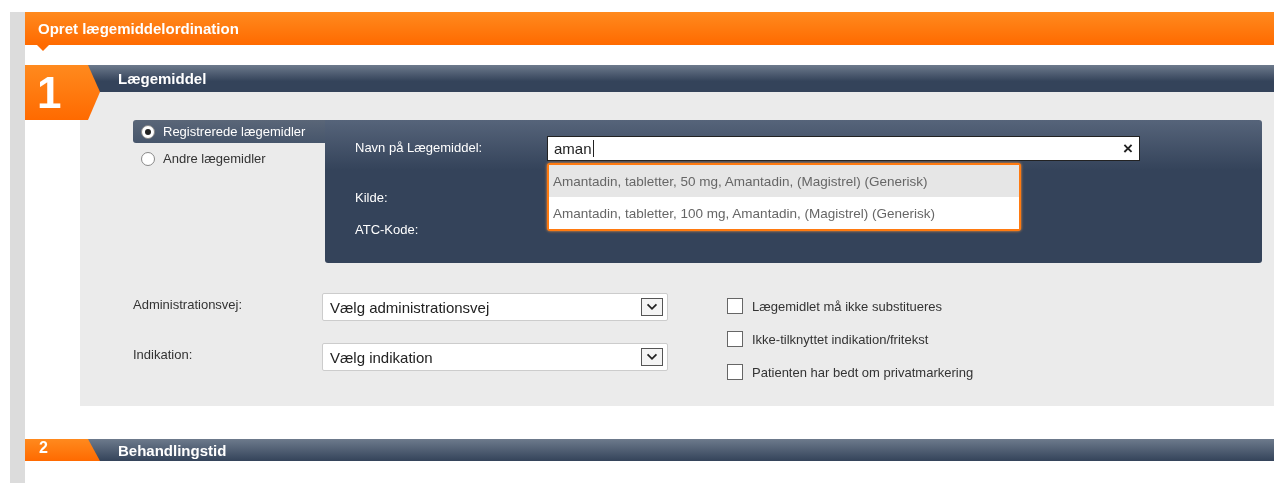 This screenshot has width=1274, height=483. What do you see at coordinates (847, 306) in the screenshot?
I see `checkbox-label: Lægemidlet må ikke substitueres` at bounding box center [847, 306].